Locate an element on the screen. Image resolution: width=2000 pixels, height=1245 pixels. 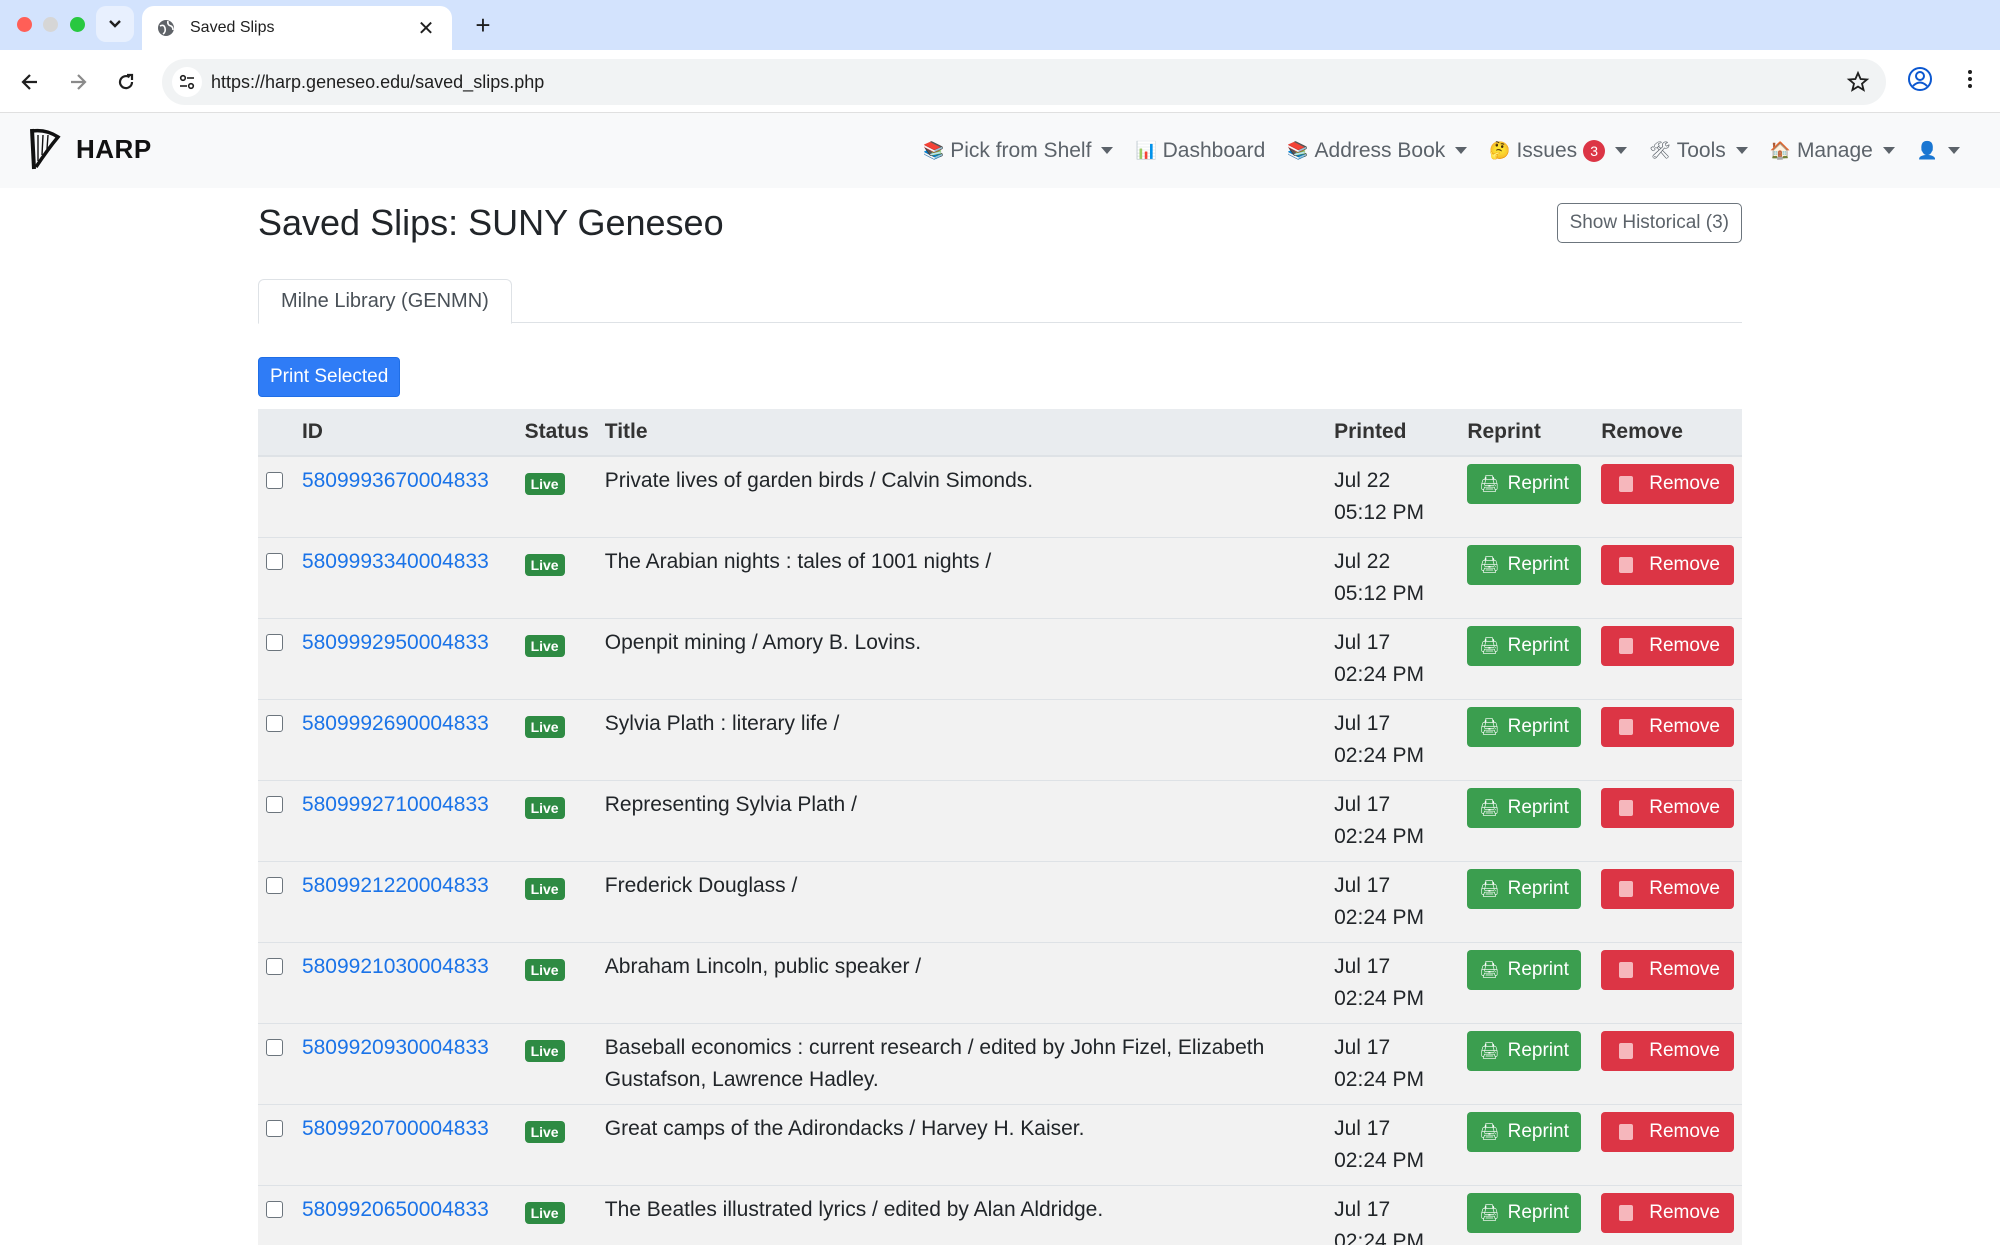
nav-tools: 🛠 Tools is located at coordinates (1698, 151).